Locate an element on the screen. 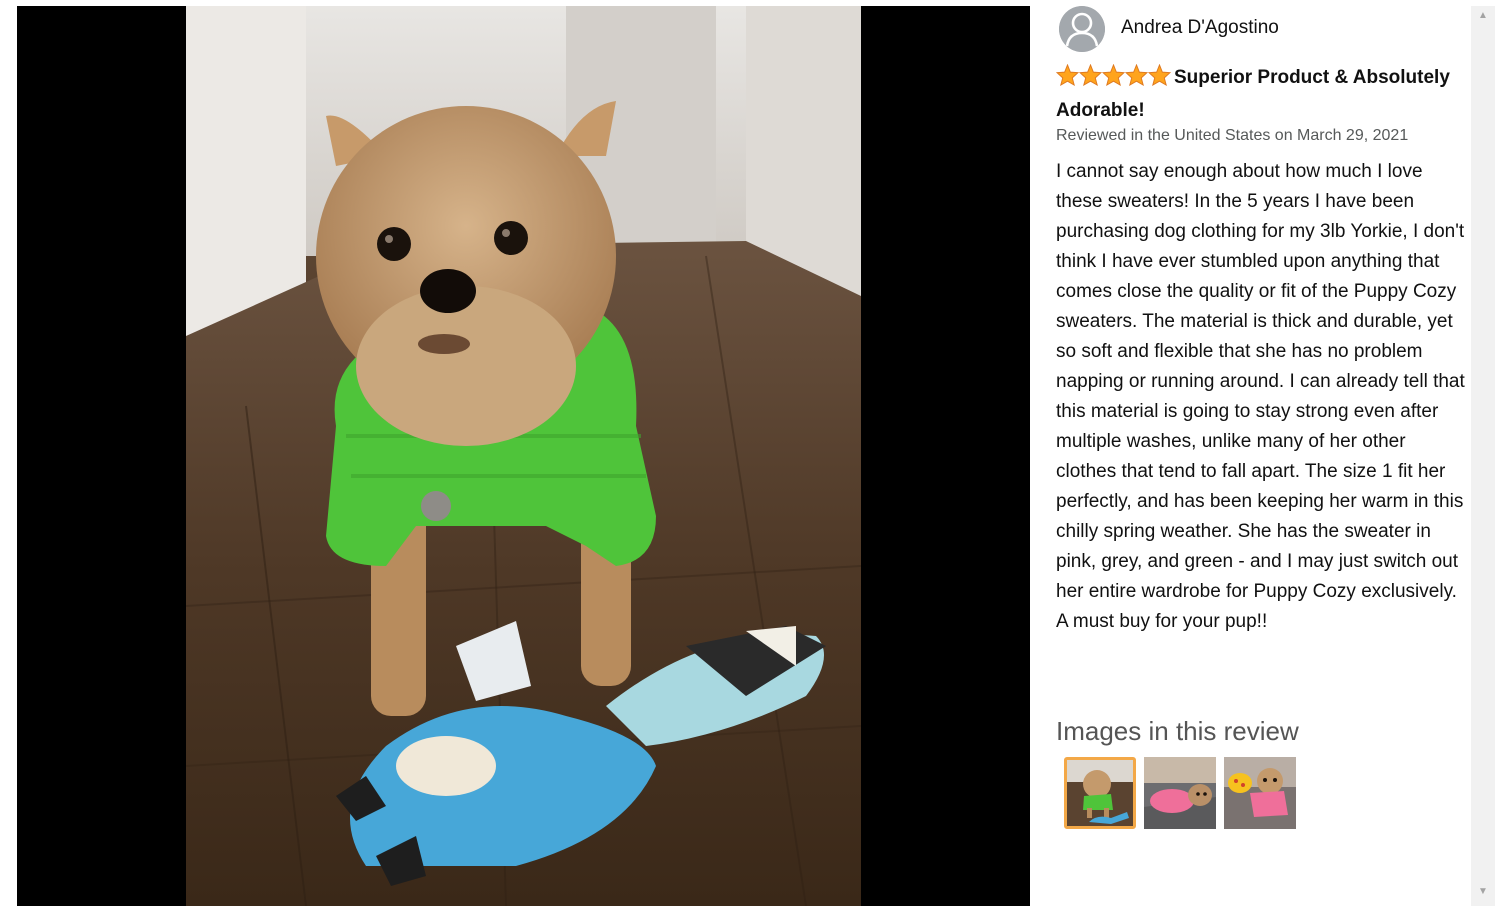 Image resolution: width=1507 pixels, height=915 pixels. author-row: Andrea D'Agostino is located at coordinates (1169, 29).